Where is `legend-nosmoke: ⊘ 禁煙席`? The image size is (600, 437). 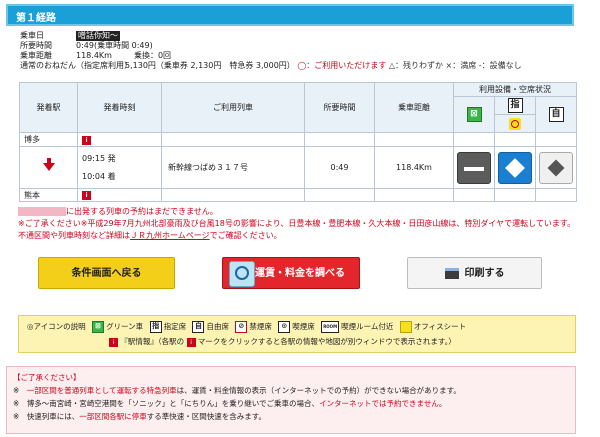
legend-nosmoke: ⊘ 禁煙席 is located at coordinates (253, 326).